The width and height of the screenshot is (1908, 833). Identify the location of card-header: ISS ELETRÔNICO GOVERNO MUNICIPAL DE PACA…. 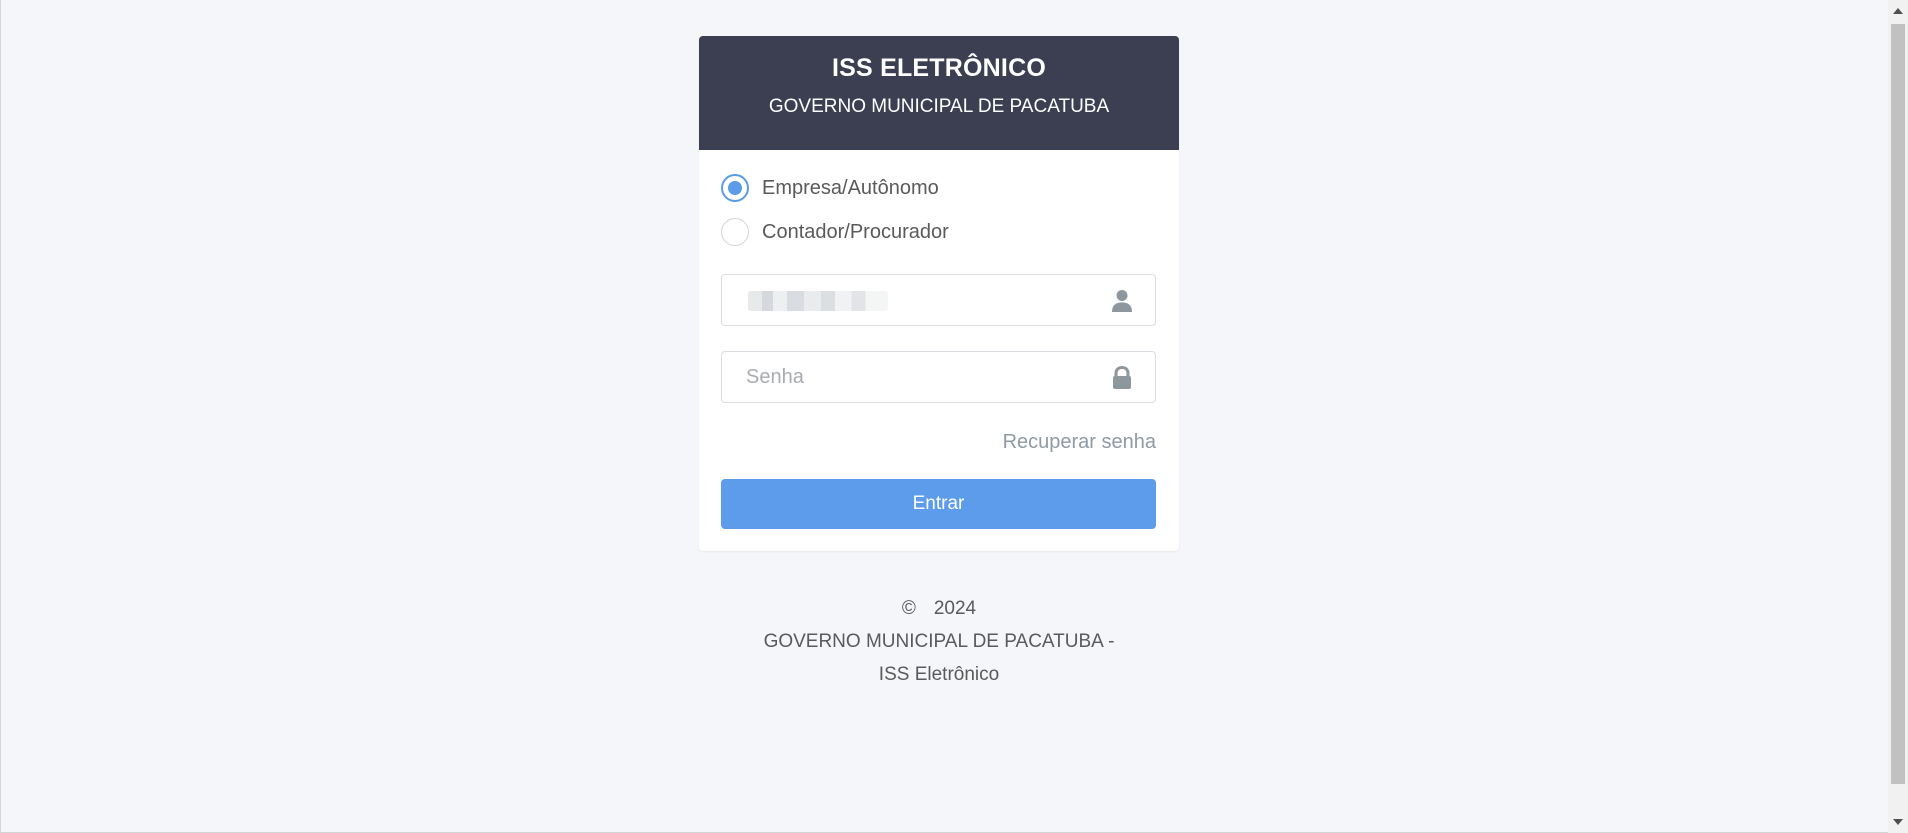
(939, 93).